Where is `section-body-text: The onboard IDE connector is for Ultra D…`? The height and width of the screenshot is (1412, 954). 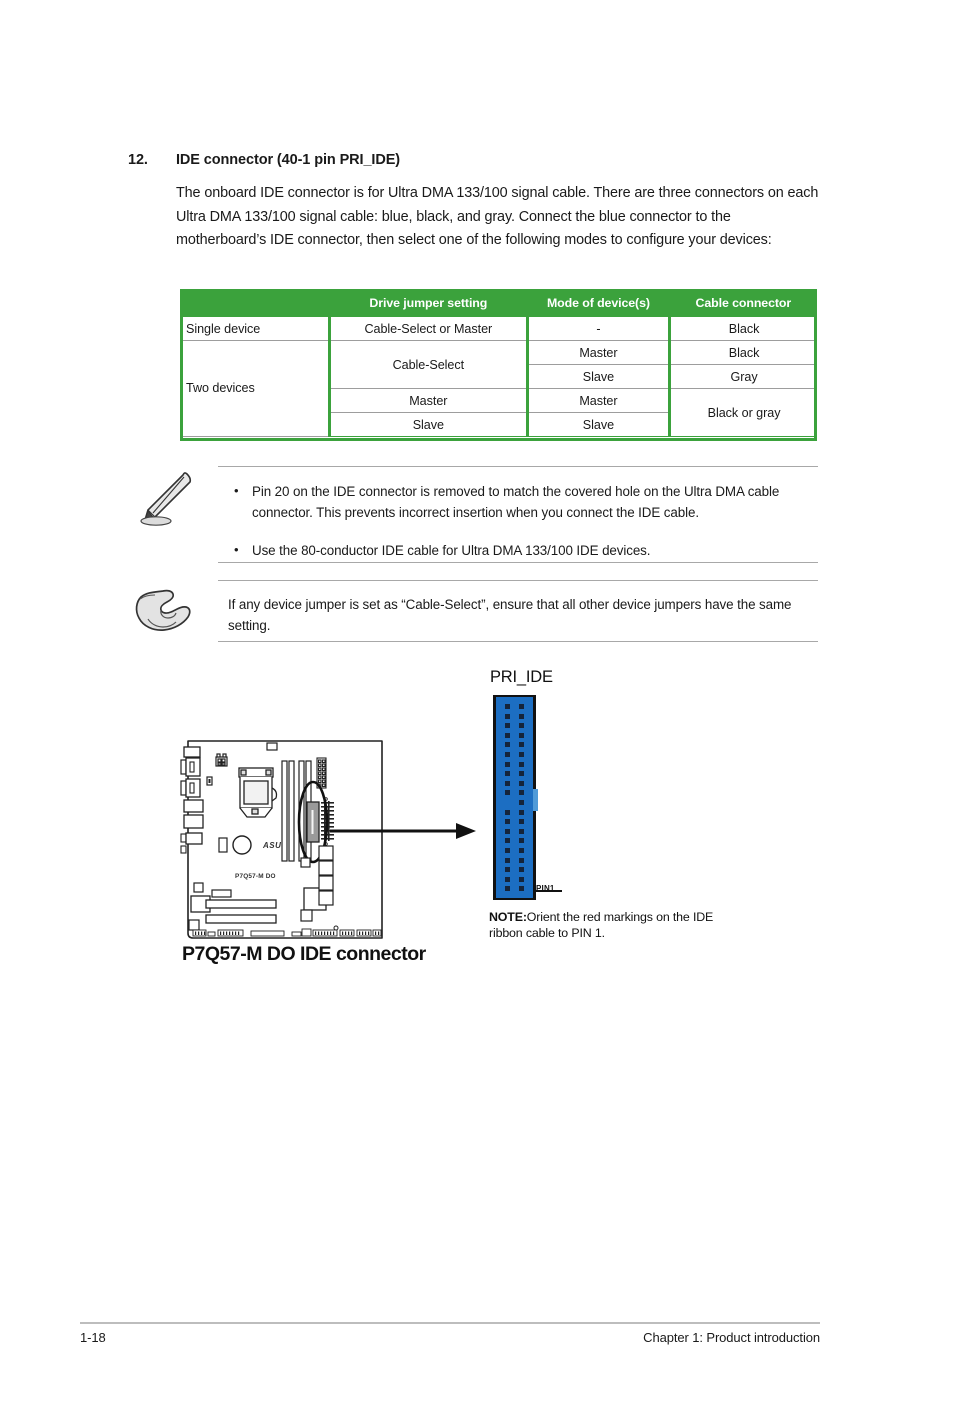
section-body-text: The onboard IDE connector is for Ultra D… is located at coordinates (497, 217).